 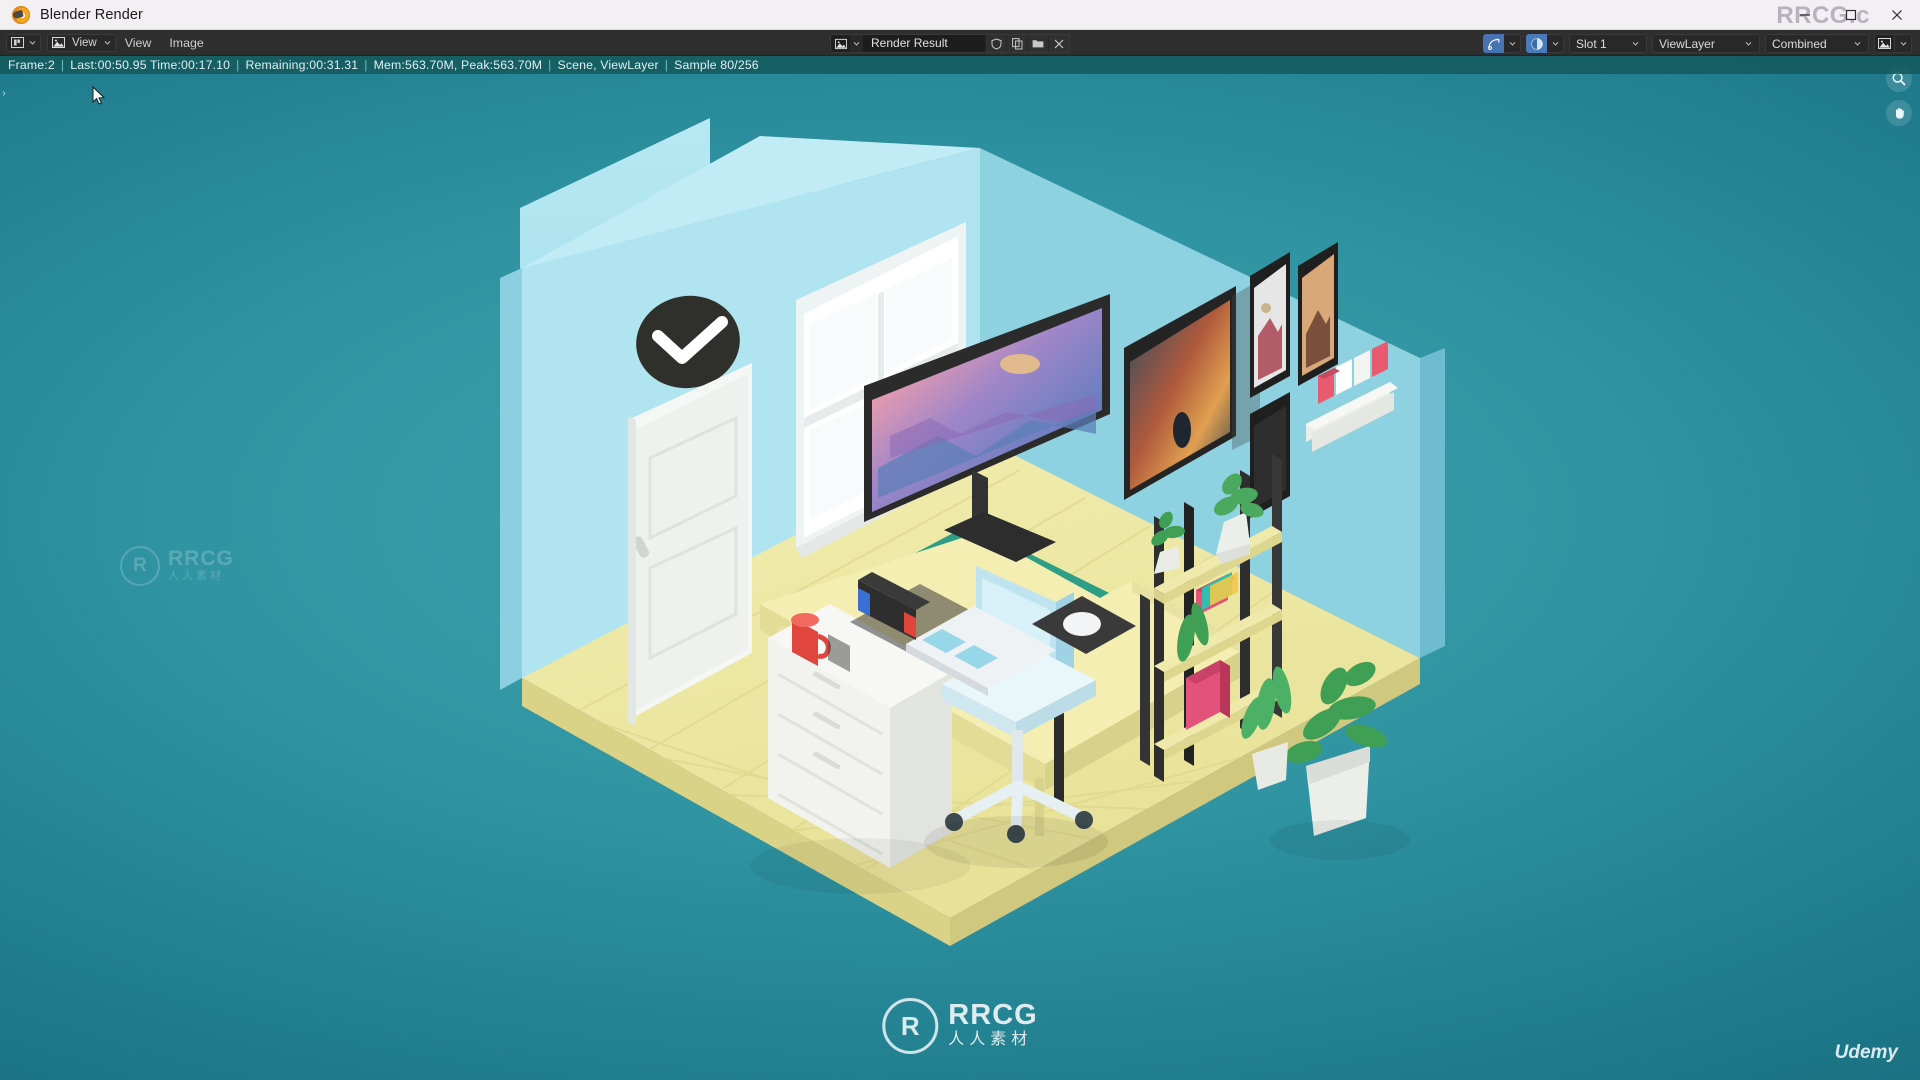 I want to click on editor-type-selector, so click(x=23, y=42).